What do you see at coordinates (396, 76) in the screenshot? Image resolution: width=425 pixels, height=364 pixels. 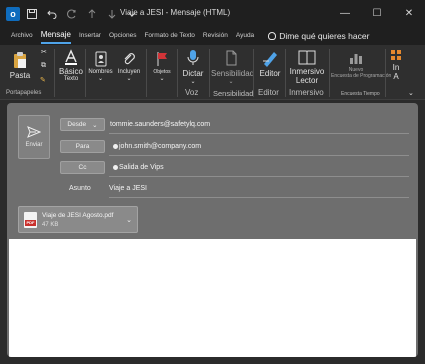 I see `addins-sub-label: A` at bounding box center [396, 76].